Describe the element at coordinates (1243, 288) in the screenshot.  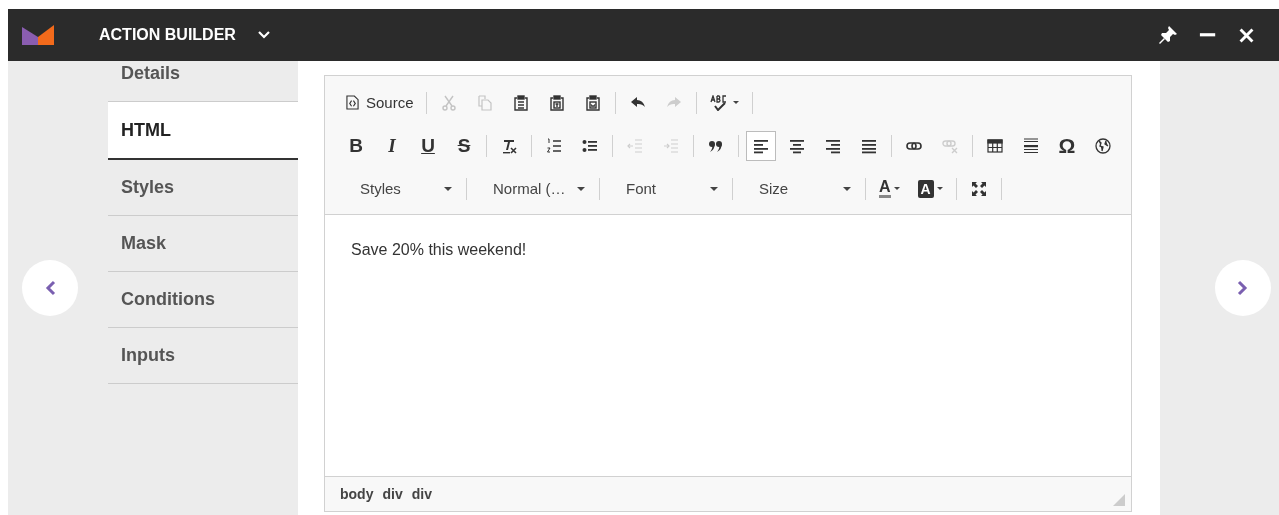
I see `chevron-right-icon` at that location.